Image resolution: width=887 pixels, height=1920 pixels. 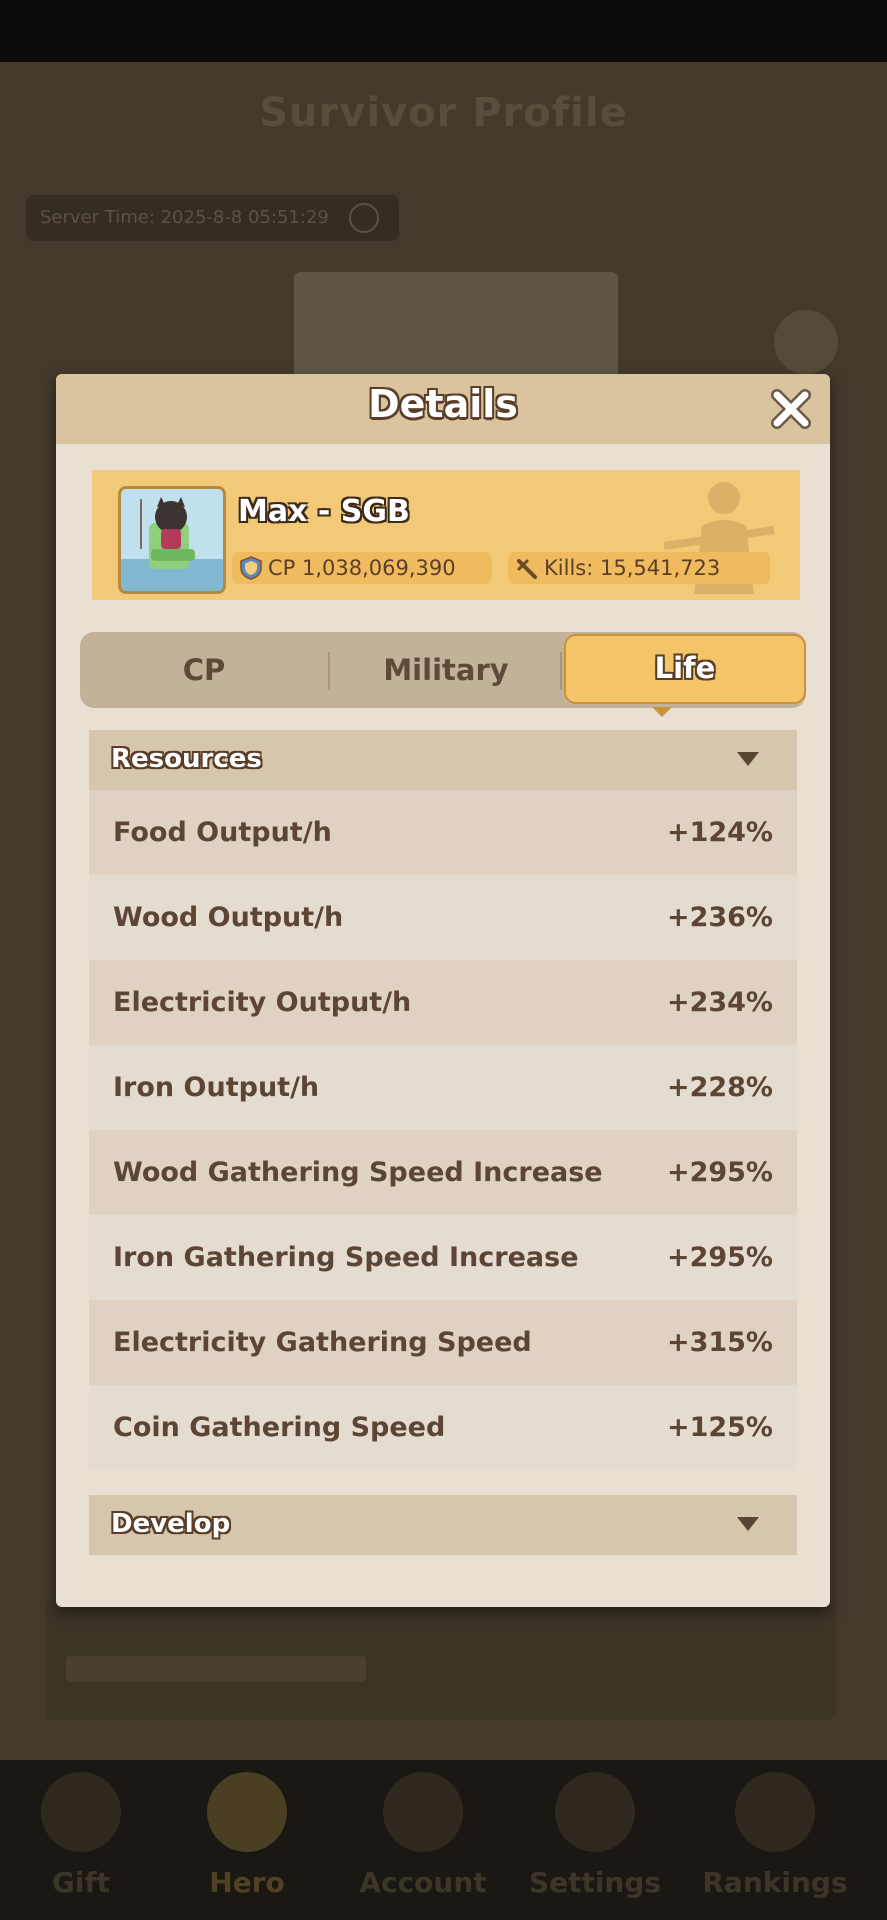 I want to click on section-header-resources: Resources, so click(x=443, y=760).